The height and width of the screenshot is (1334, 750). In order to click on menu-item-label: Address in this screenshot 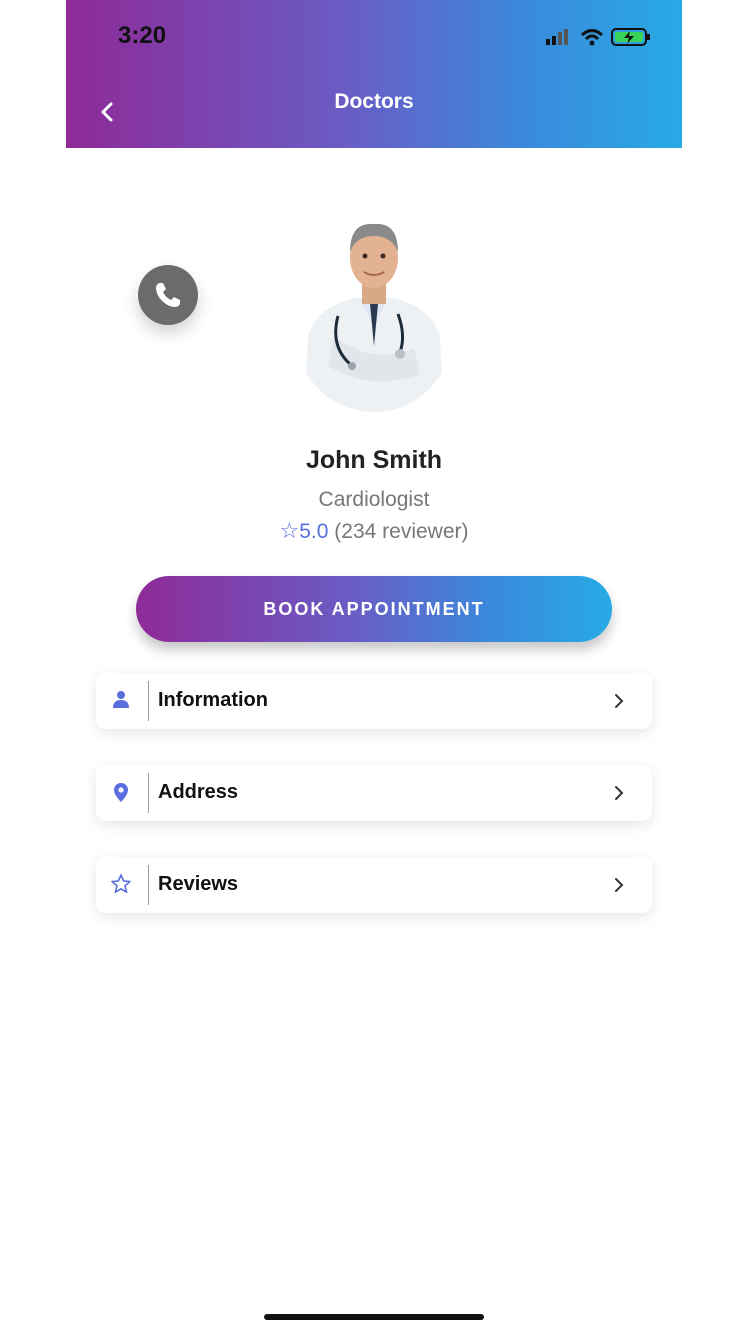, I will do `click(198, 792)`.